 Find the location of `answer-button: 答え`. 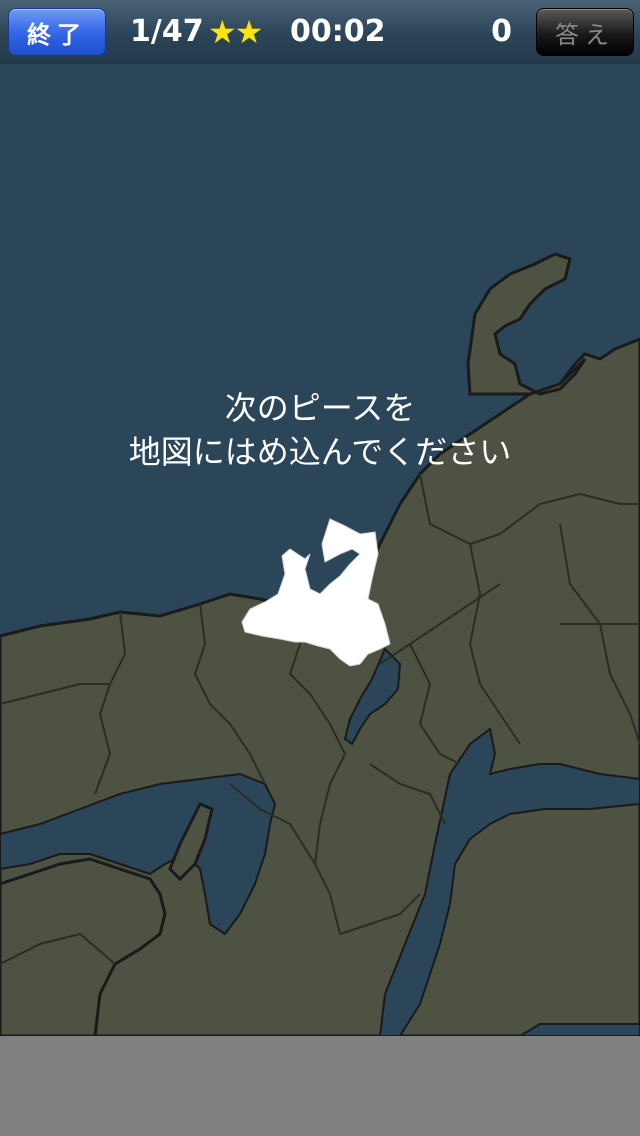

answer-button: 答え is located at coordinates (585, 32).